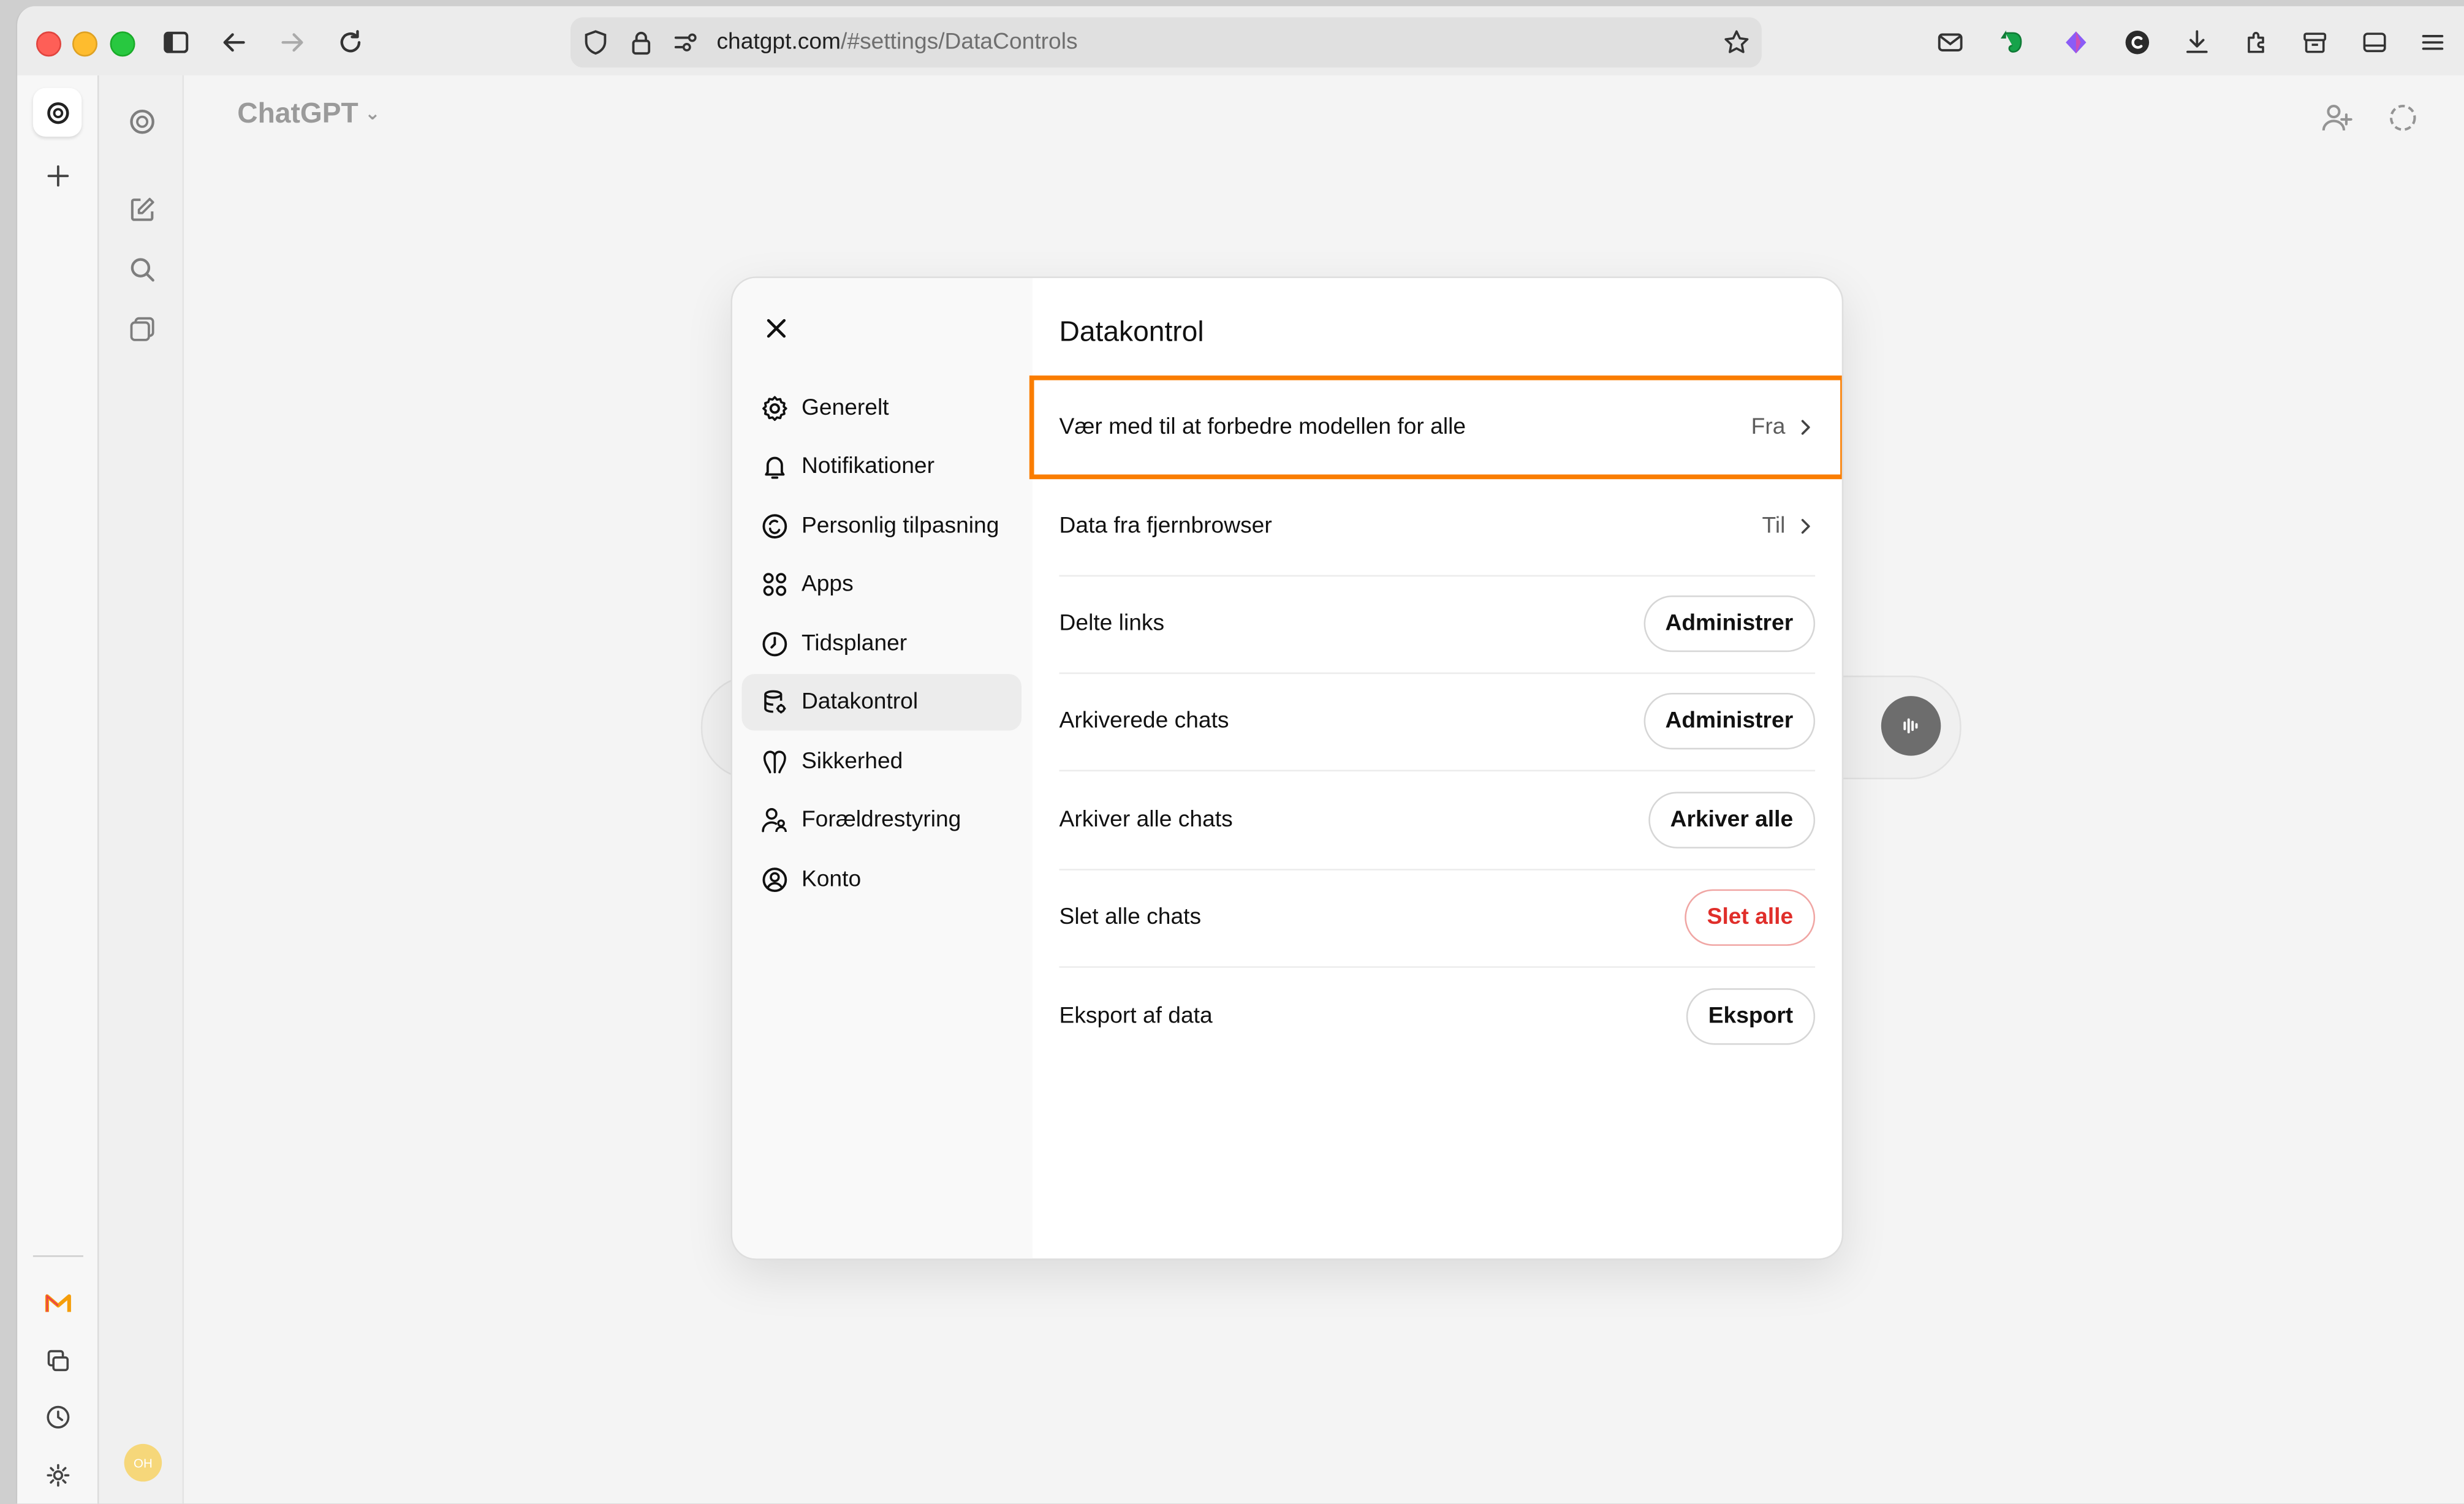 The height and width of the screenshot is (1504, 2464). Describe the element at coordinates (881, 762) in the screenshot. I see `settings-nav-sikkerhed: Sikkerhed` at that location.